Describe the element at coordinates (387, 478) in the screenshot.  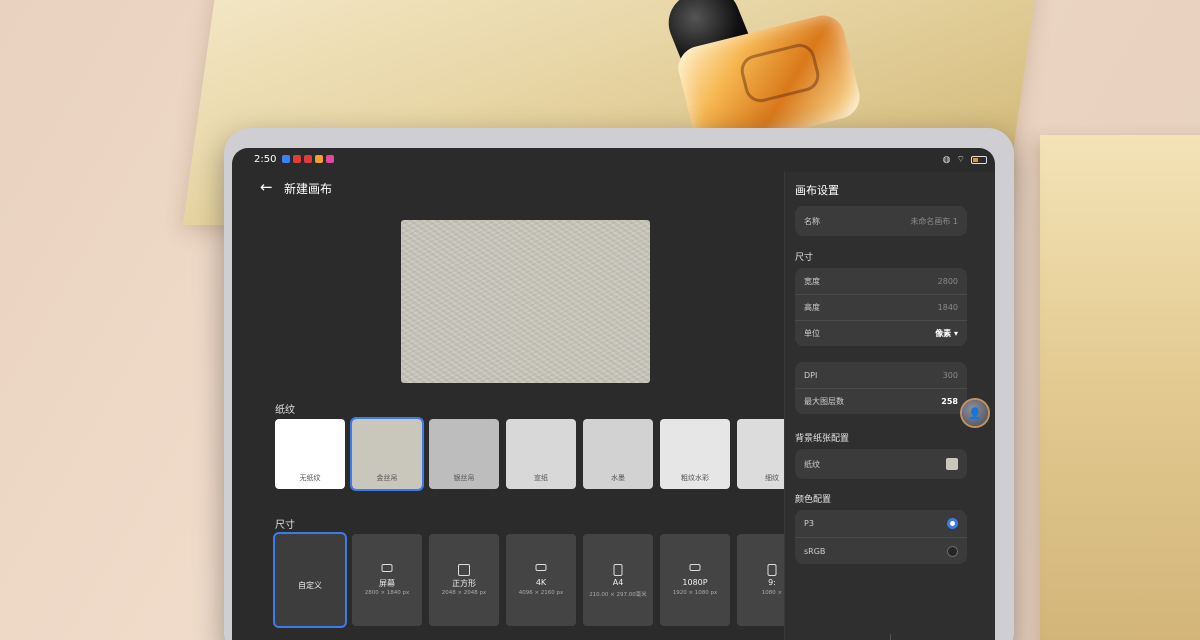
I see `texture-tile-label: 金丝帛` at that location.